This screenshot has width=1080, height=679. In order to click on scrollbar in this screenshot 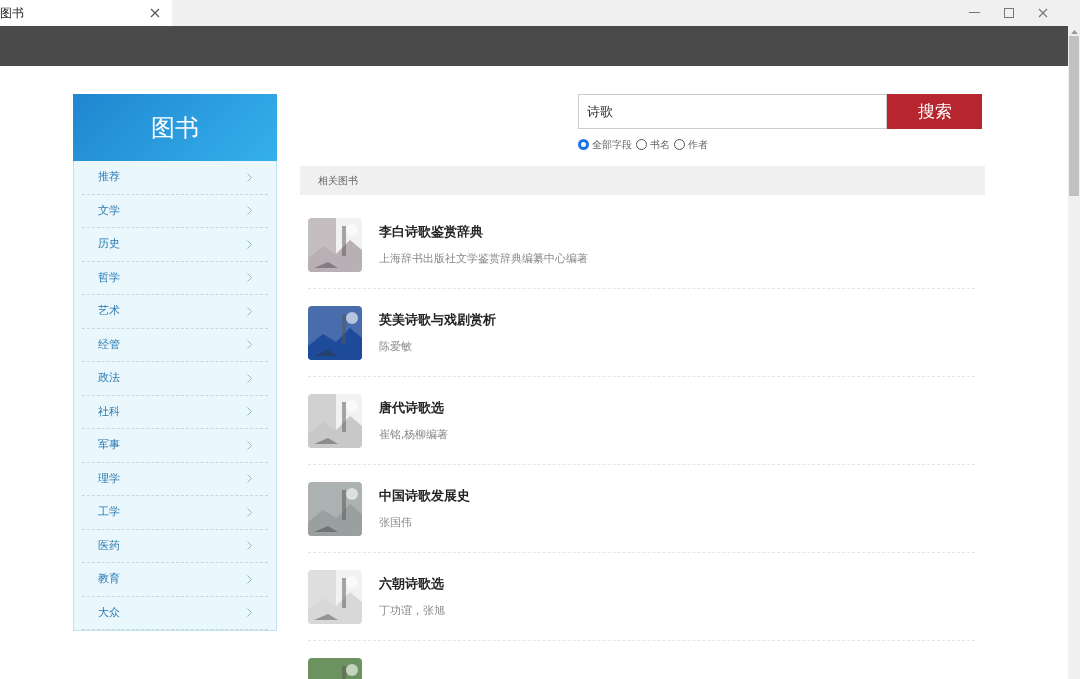, I will do `click(1074, 352)`.